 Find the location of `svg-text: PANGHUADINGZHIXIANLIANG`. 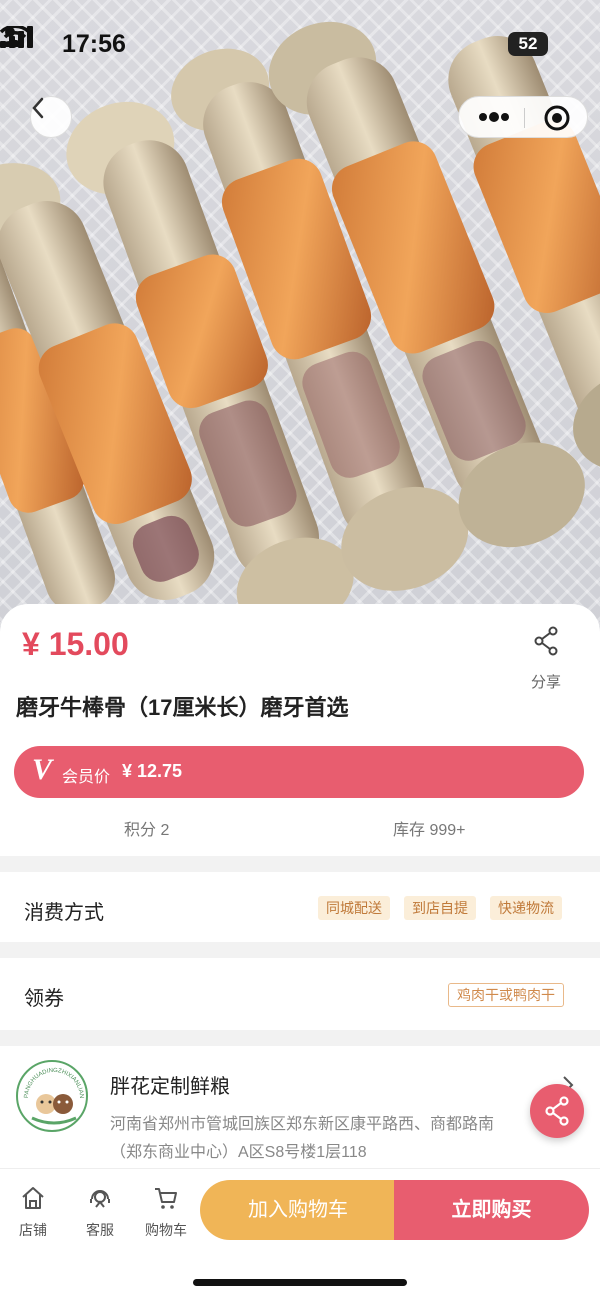

svg-text: PANGHUADINGZHIXIANLIANG is located at coordinates (51, 1080).